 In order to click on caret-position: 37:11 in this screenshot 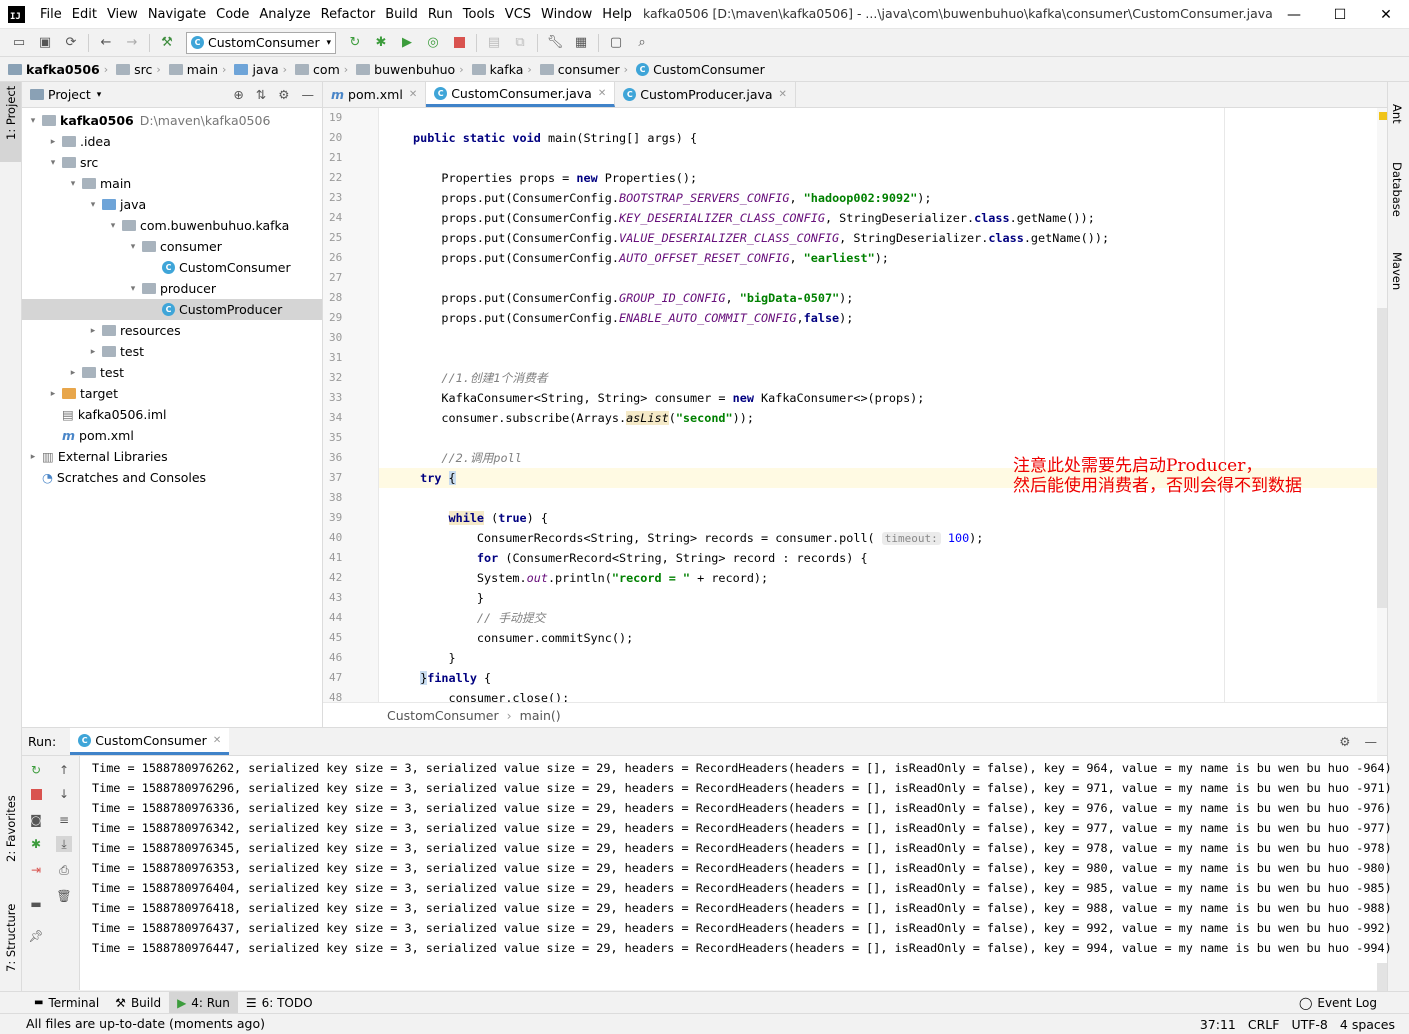, I will do `click(1218, 1024)`.